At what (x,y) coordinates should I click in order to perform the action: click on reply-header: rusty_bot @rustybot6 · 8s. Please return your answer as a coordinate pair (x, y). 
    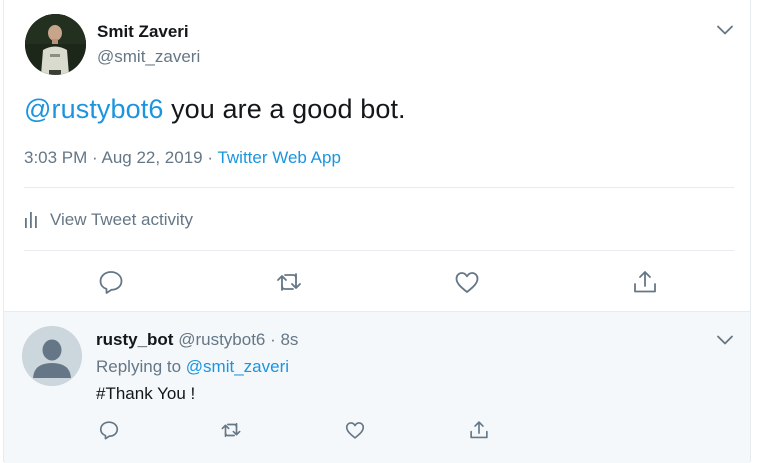
    Looking at the image, I should click on (197, 340).